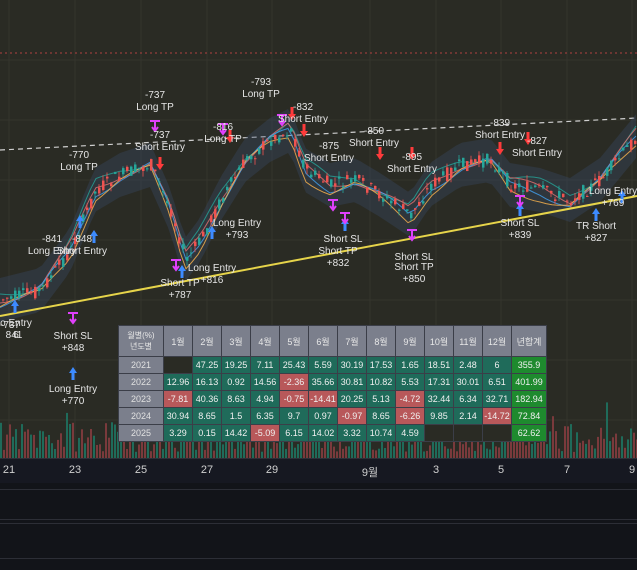 The width and height of the screenshot is (637, 570). I want to click on month-value-cell: 4.59, so click(410, 433).